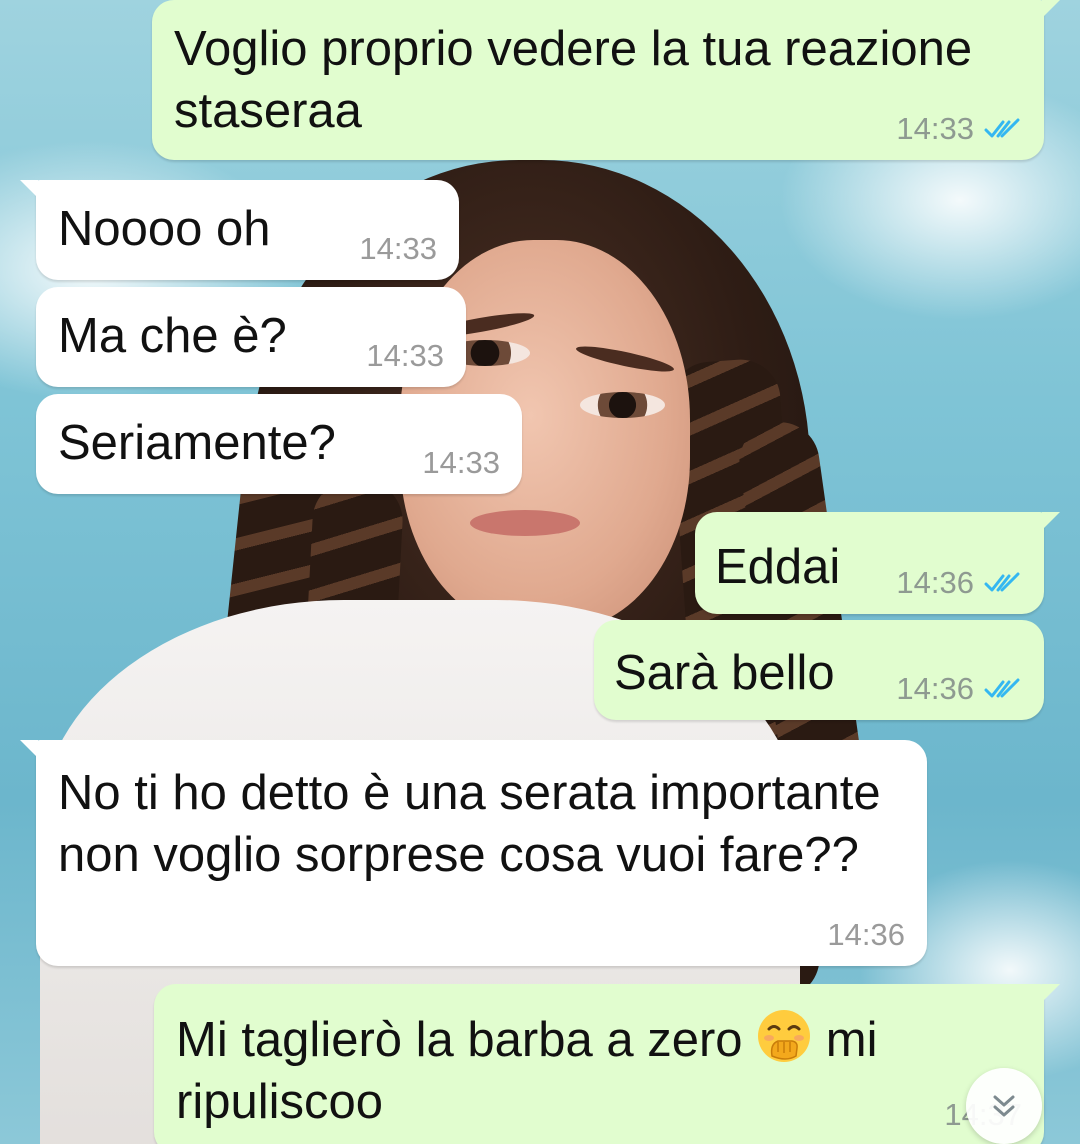 The image size is (1080, 1144). Describe the element at coordinates (459, 1040) in the screenshot. I see `message-text-part: Mi taglierò la barba a zero` at that location.